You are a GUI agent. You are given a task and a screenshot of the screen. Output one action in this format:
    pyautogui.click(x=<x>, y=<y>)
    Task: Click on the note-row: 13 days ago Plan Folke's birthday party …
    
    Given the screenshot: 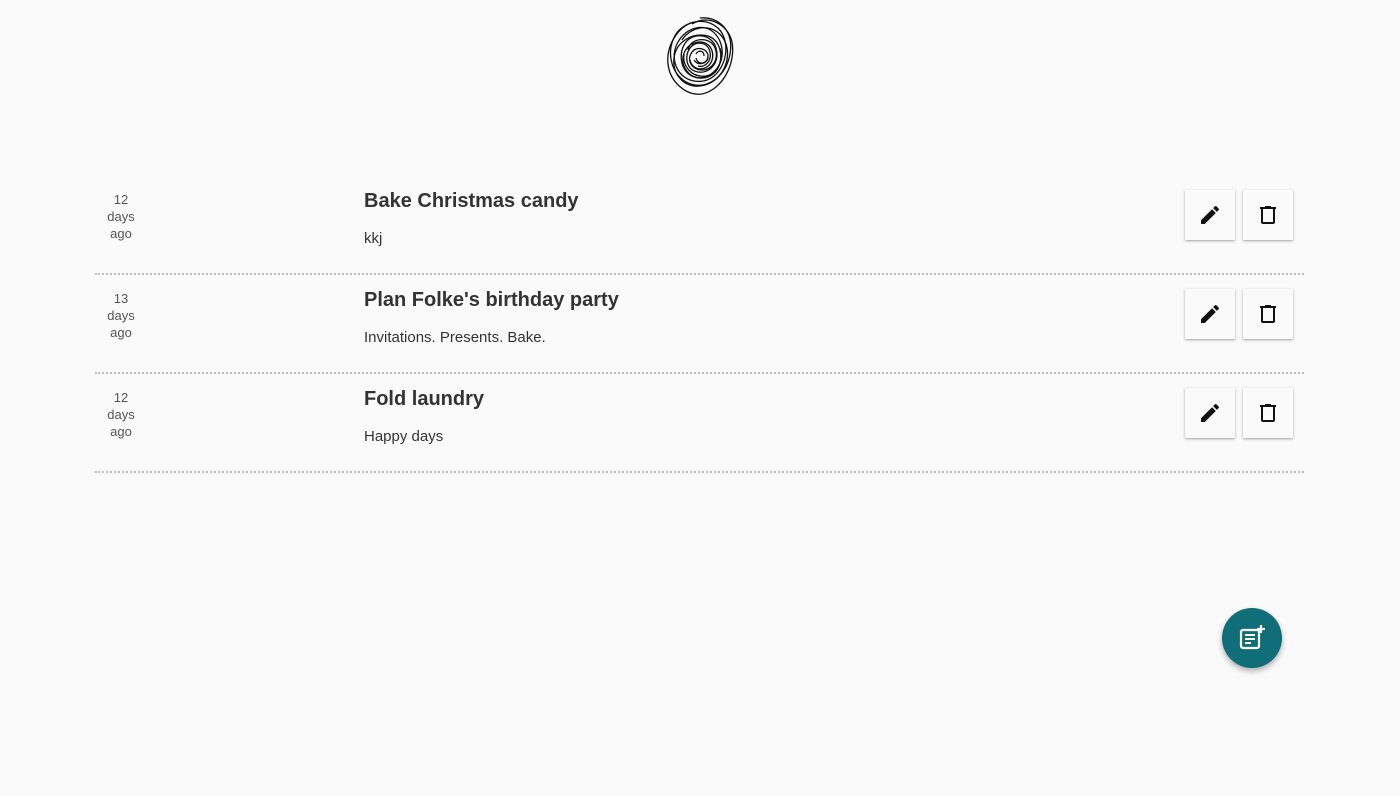 What is the action you would take?
    pyautogui.click(x=699, y=324)
    